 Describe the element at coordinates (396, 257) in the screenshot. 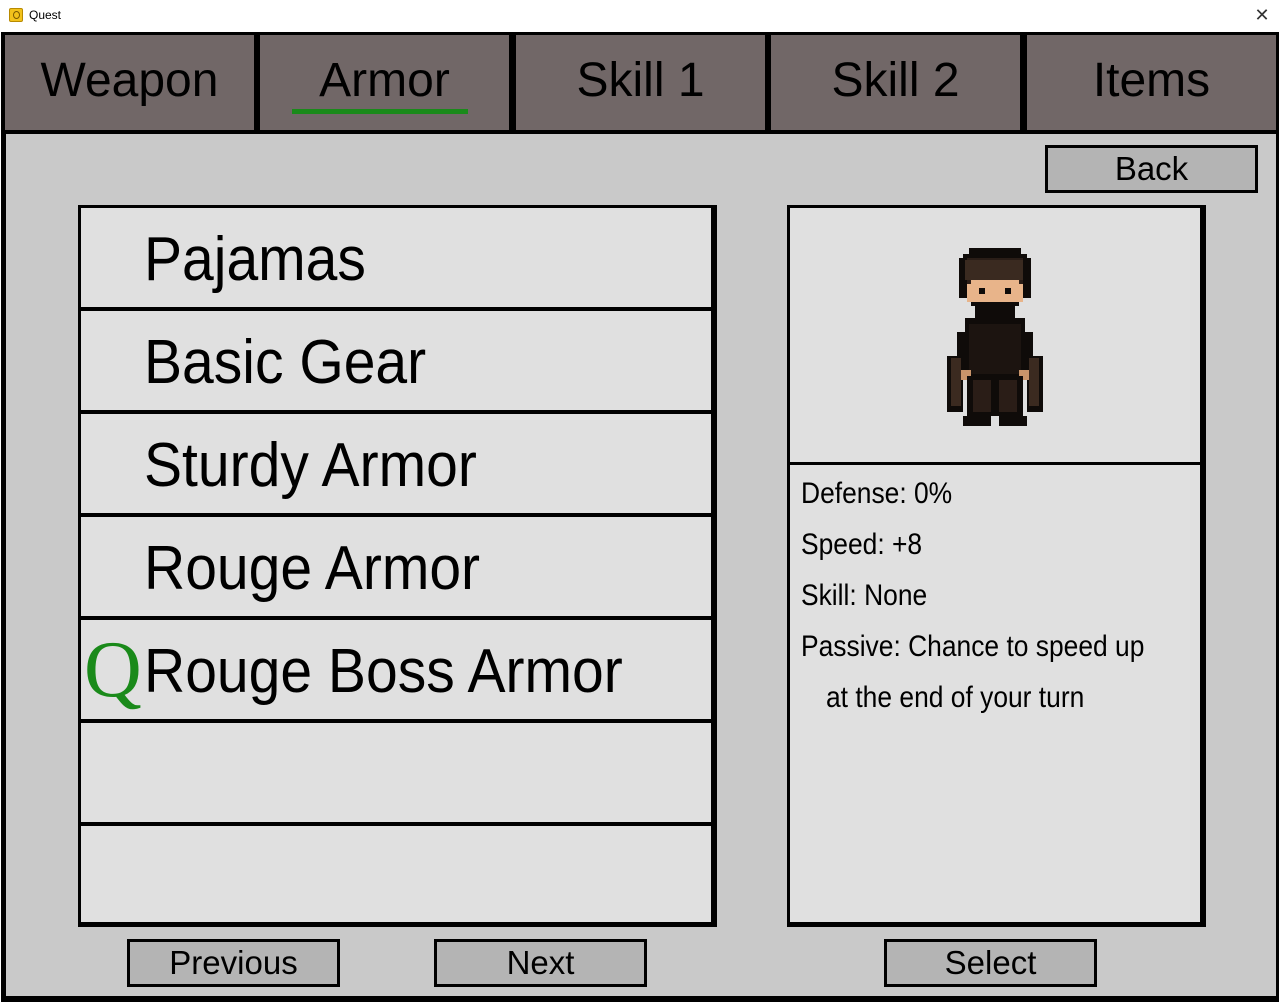

I see `list-item: Pajamas` at that location.